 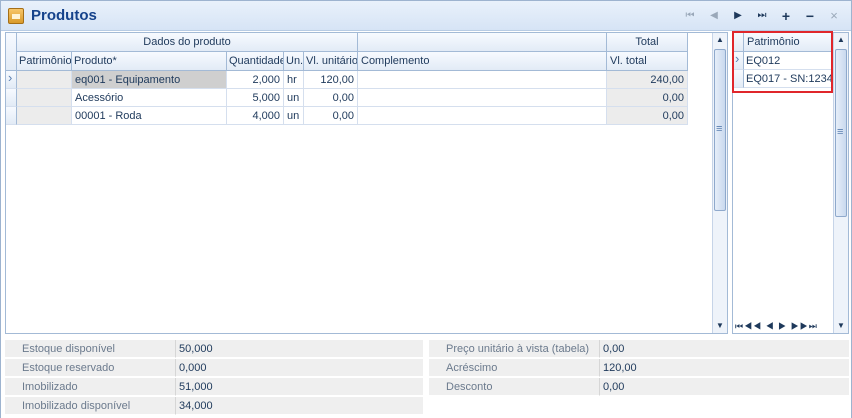 I want to click on patrimonio-scrollbar: ▲ ▼, so click(x=840, y=183).